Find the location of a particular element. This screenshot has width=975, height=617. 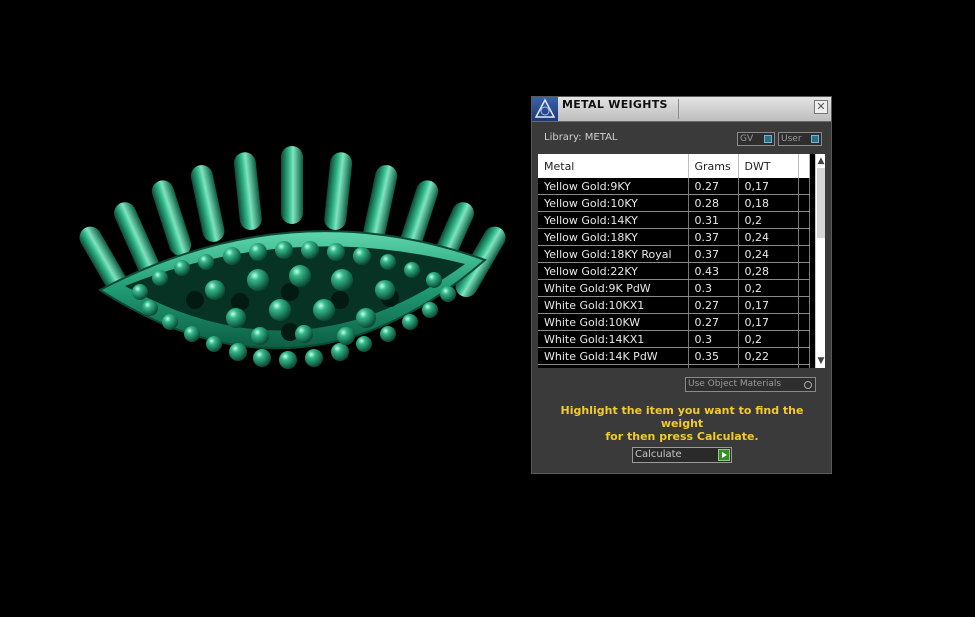

calculate-button: Calculate is located at coordinates (682, 455).